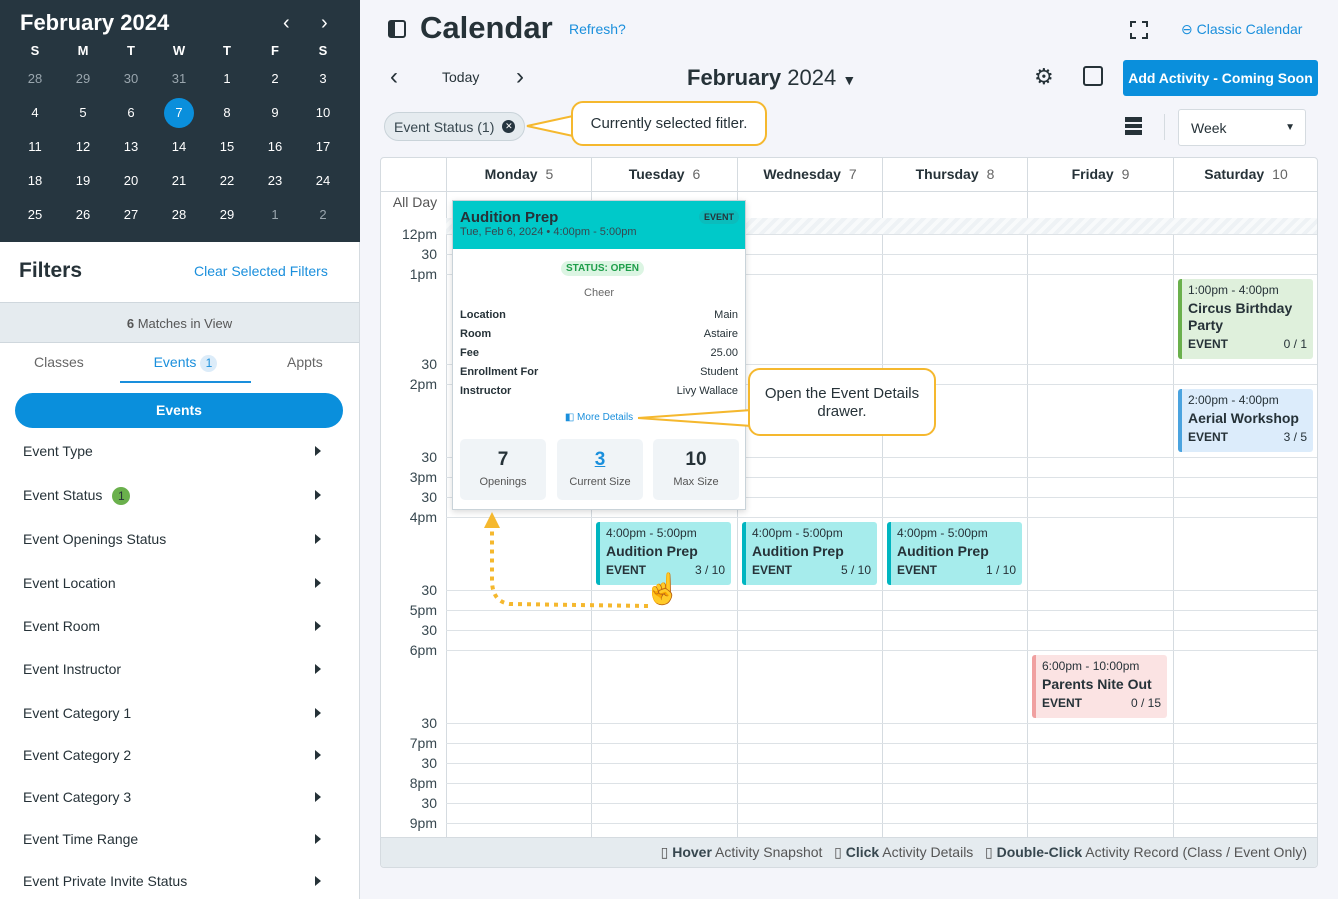 This screenshot has height=899, width=1338. Describe the element at coordinates (178, 585) in the screenshot. I see `filter-item: Event Location` at that location.